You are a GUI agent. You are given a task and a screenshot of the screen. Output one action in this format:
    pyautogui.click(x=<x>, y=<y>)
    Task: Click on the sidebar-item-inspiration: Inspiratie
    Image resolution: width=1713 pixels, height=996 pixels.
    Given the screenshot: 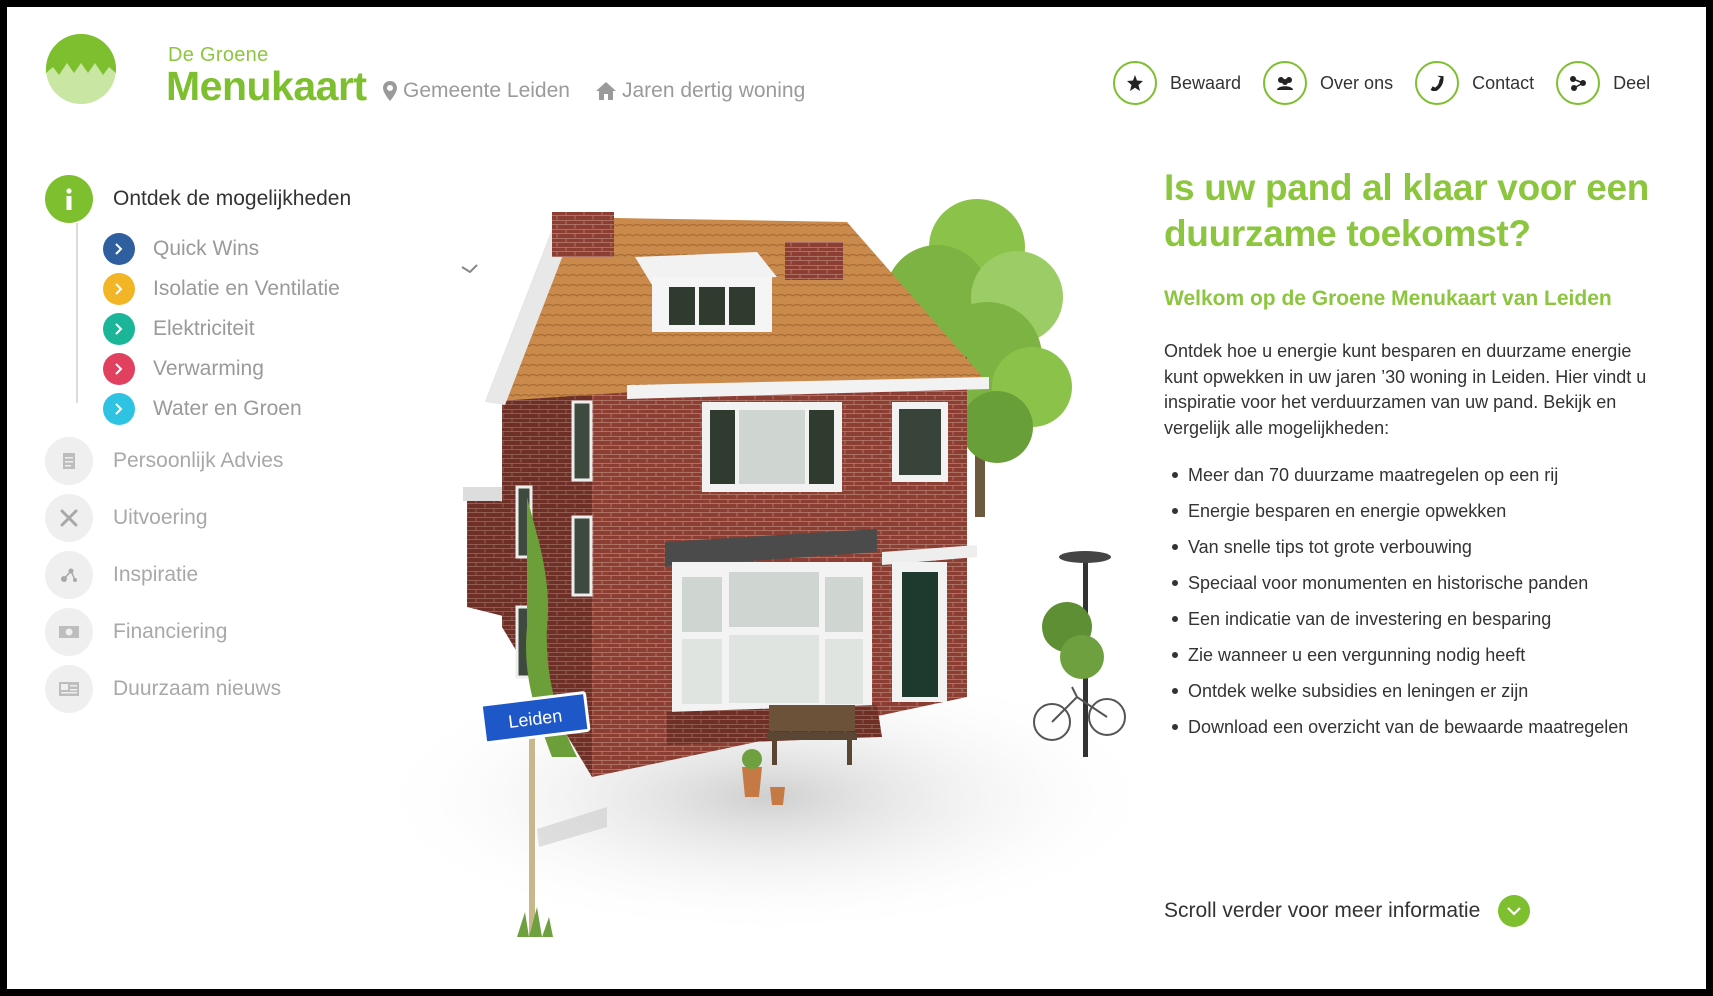 What is the action you would take?
    pyautogui.click(x=215, y=575)
    